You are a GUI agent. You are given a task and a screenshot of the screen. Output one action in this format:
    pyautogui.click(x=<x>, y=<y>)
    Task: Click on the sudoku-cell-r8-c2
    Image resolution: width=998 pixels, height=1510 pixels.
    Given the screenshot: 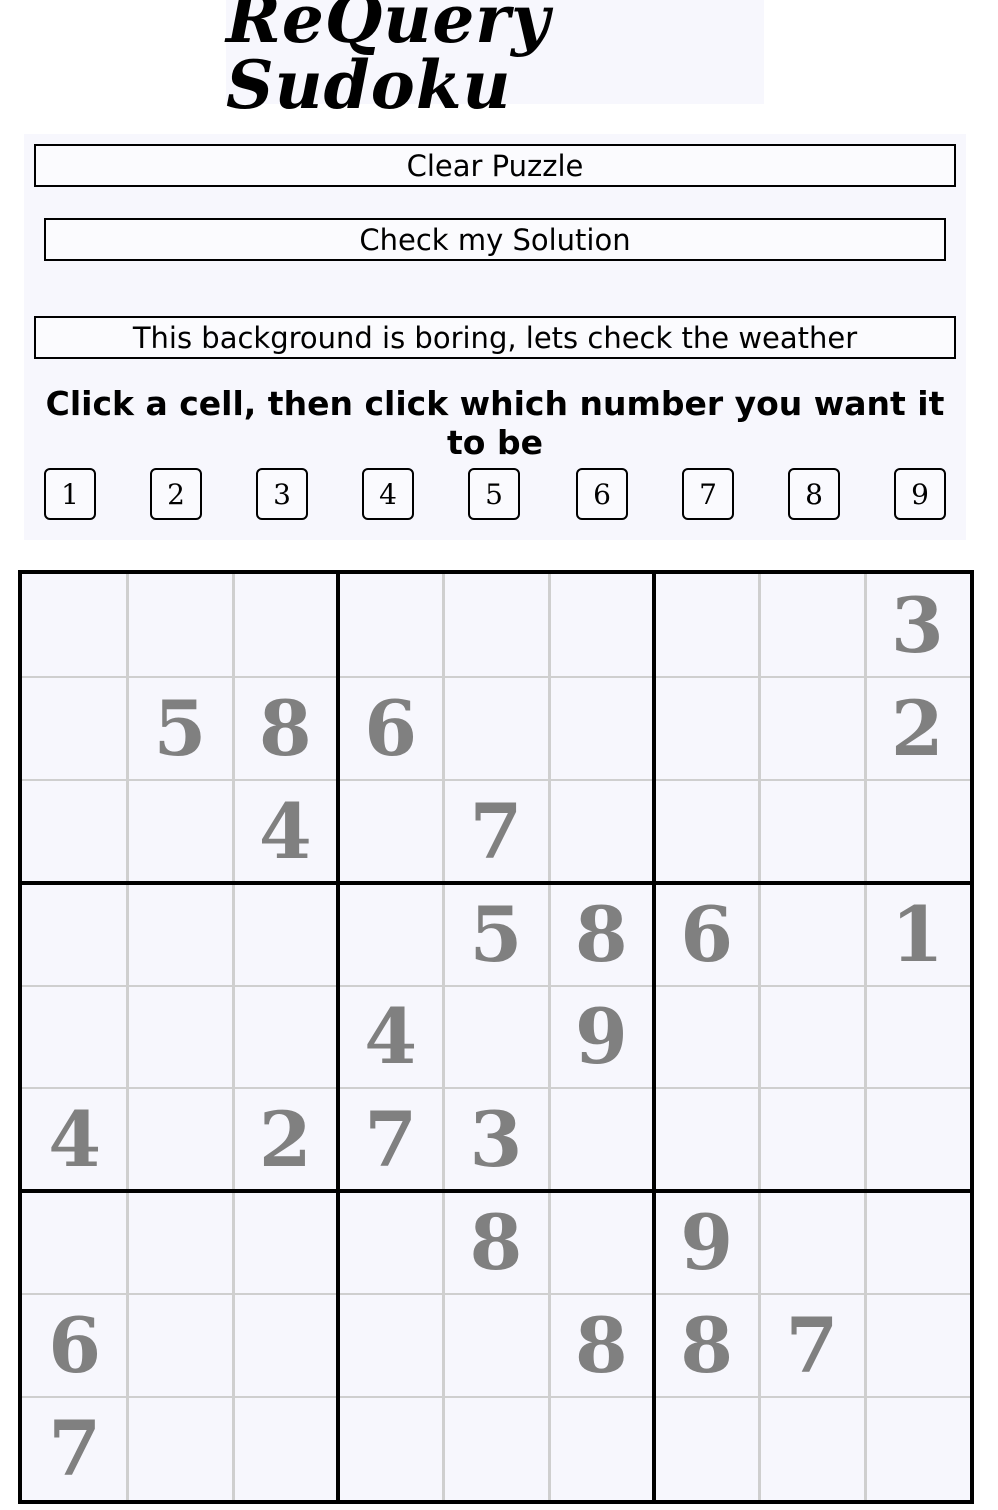 What is the action you would take?
    pyautogui.click(x=179, y=1345)
    